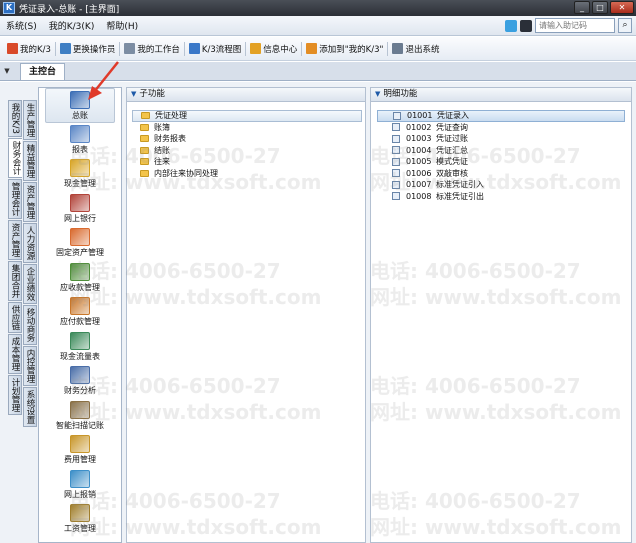 The image size is (636, 543). Describe the element at coordinates (152, 49) in the screenshot. I see `toolbar-button: 我的工作台` at that location.